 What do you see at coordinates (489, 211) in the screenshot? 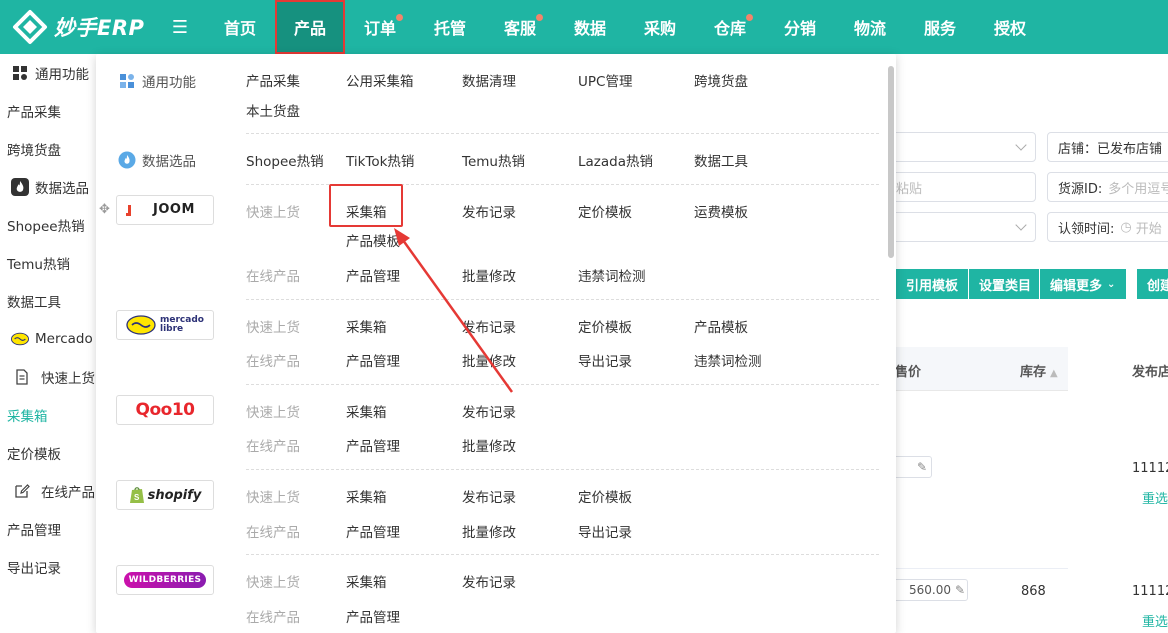
I see `menu-item-joom-publish-records: 发布记录` at bounding box center [489, 211].